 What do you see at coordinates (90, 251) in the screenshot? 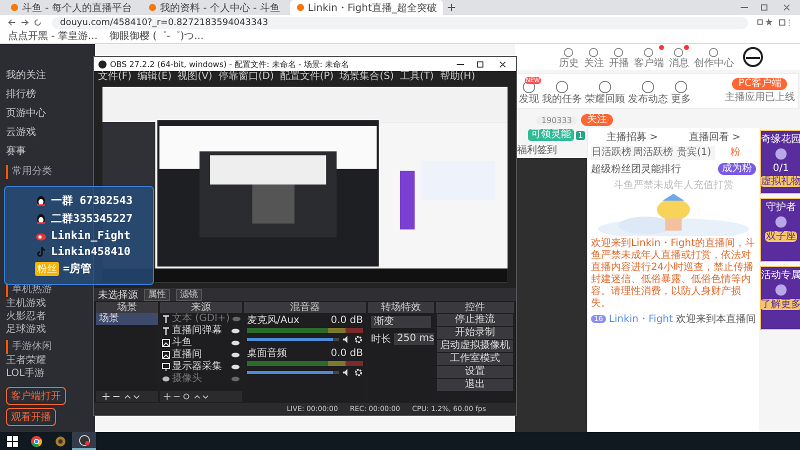
I see `overlay-text: Linkin458410` at bounding box center [90, 251].